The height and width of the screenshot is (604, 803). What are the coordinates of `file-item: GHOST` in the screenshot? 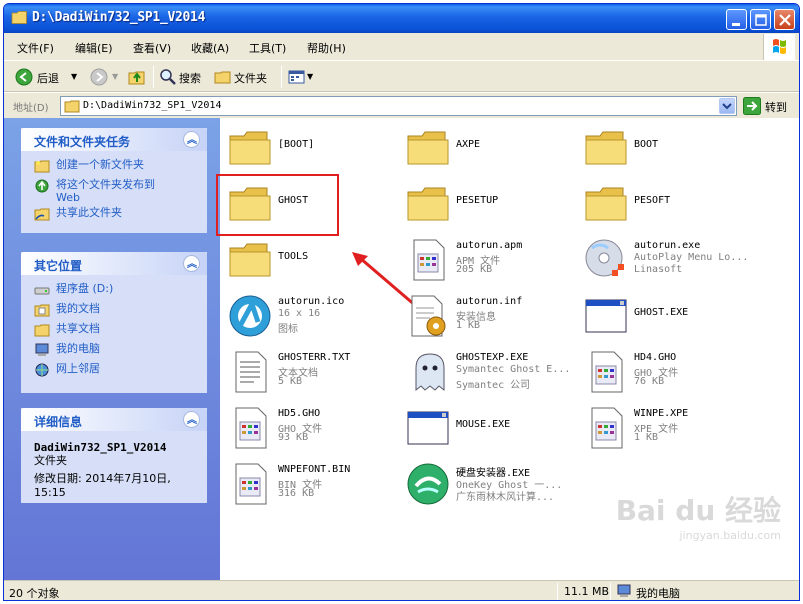 It's located at (307, 203).